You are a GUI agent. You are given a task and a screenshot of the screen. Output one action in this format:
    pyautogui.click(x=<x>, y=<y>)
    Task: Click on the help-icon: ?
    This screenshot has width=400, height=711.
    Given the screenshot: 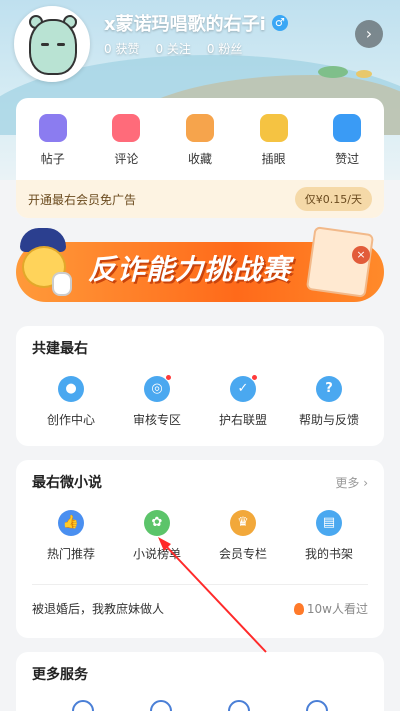 What is the action you would take?
    pyautogui.click(x=329, y=389)
    